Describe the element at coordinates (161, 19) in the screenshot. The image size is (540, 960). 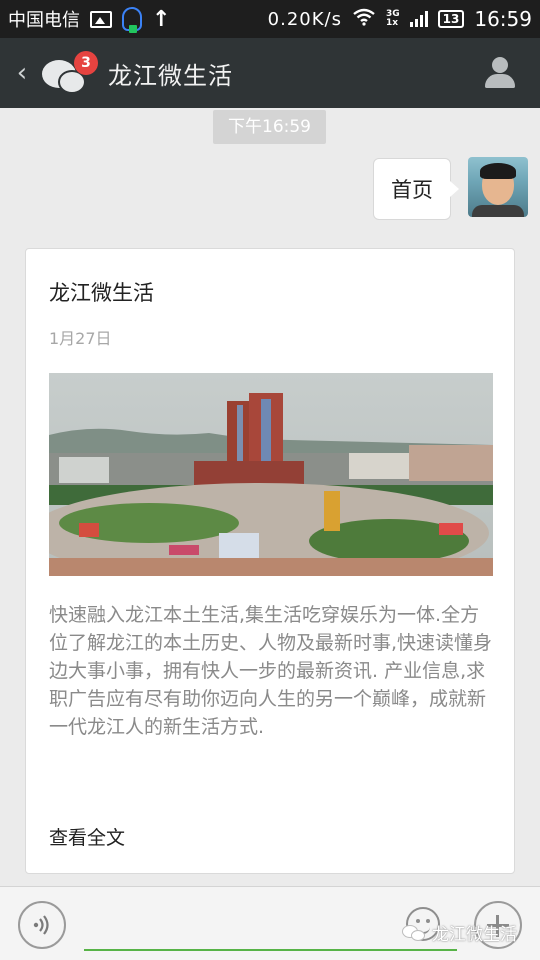
I see `upload-arrow-icon: ↑` at that location.